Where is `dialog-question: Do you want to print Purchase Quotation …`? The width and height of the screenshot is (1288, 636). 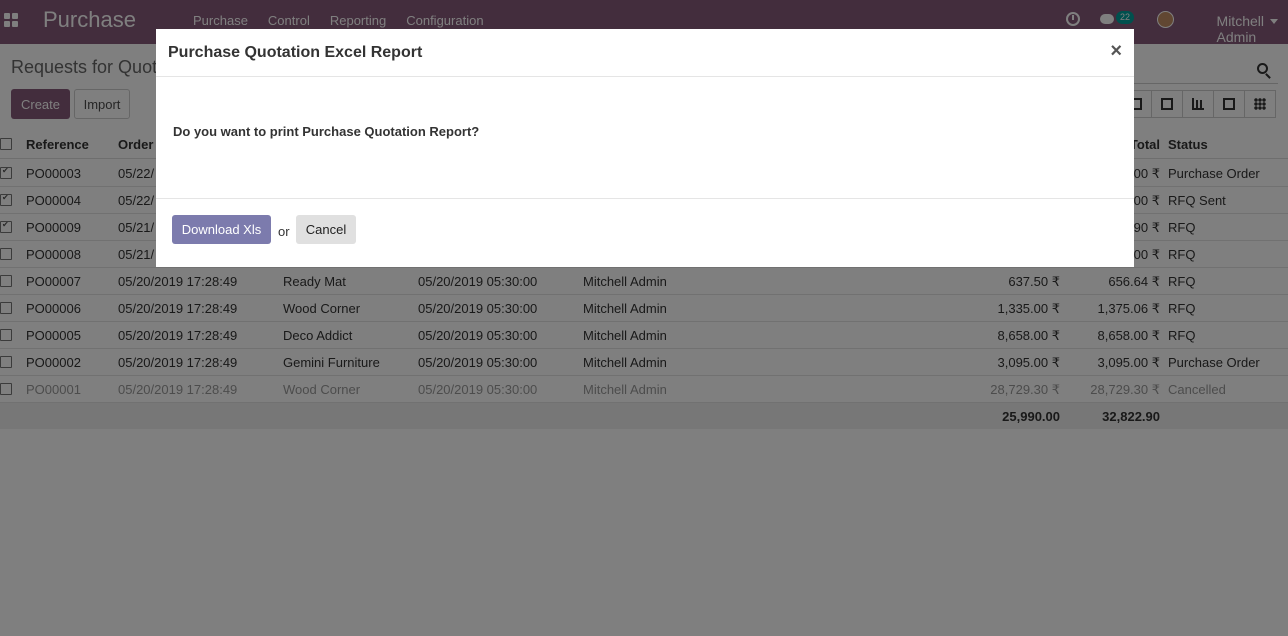 dialog-question: Do you want to print Purchase Quotation … is located at coordinates (326, 131).